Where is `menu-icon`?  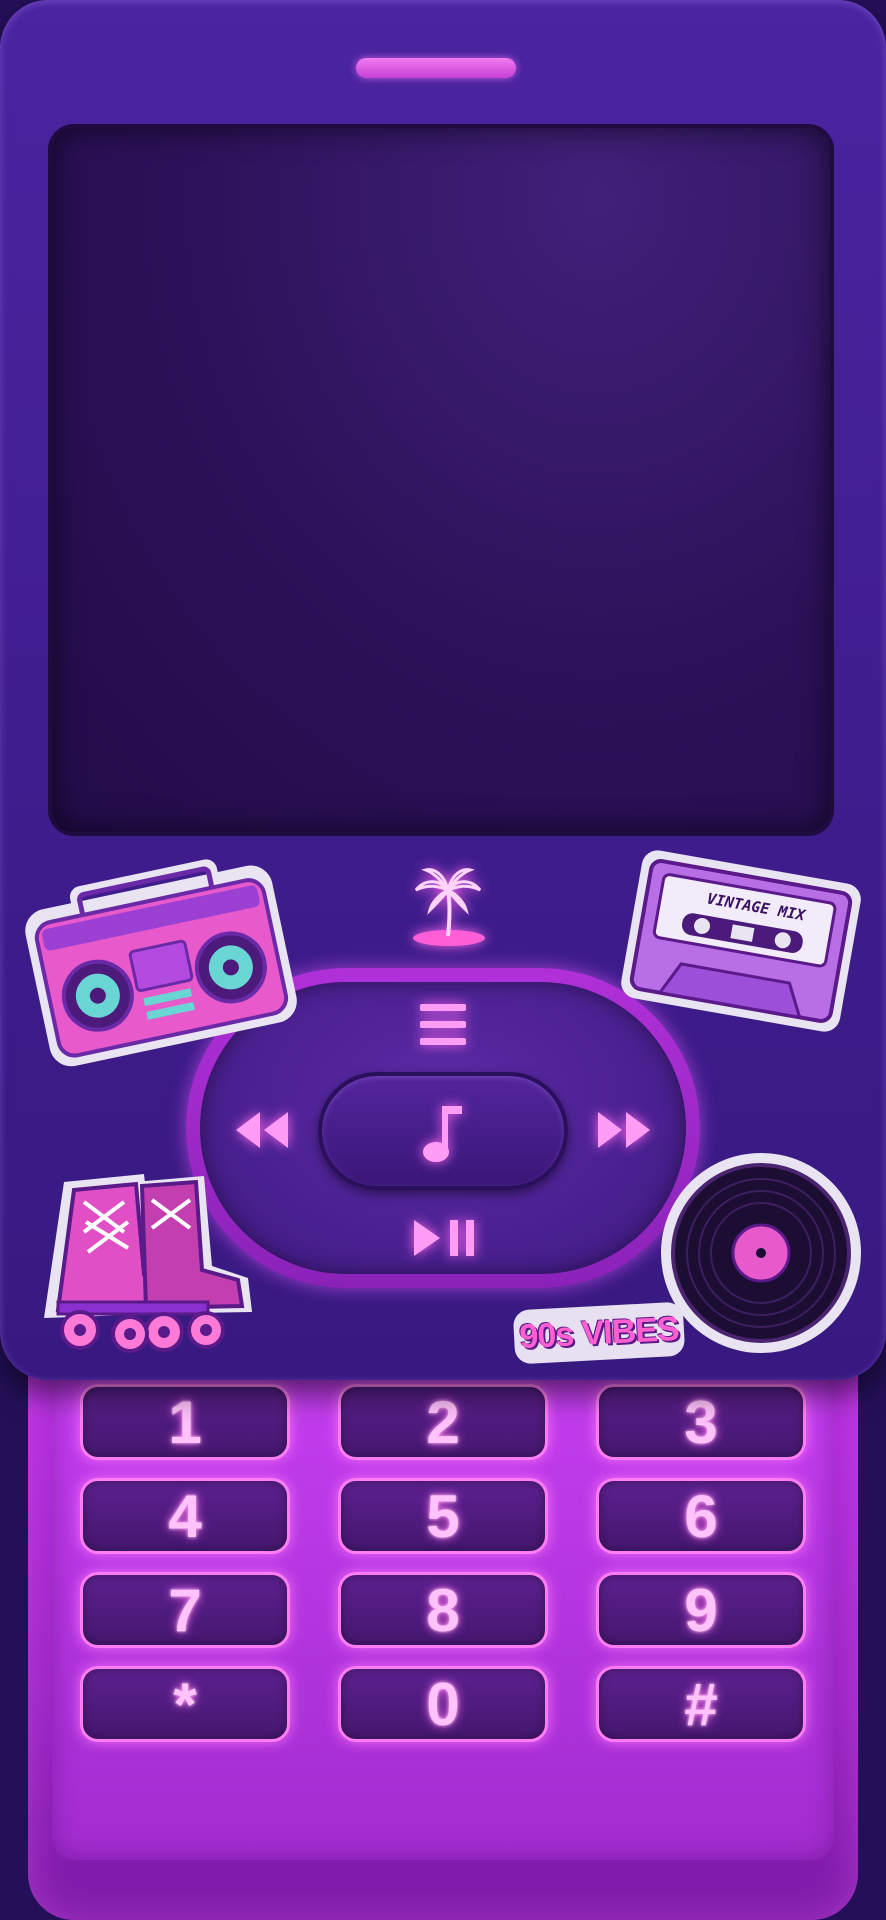
menu-icon is located at coordinates (443, 1025).